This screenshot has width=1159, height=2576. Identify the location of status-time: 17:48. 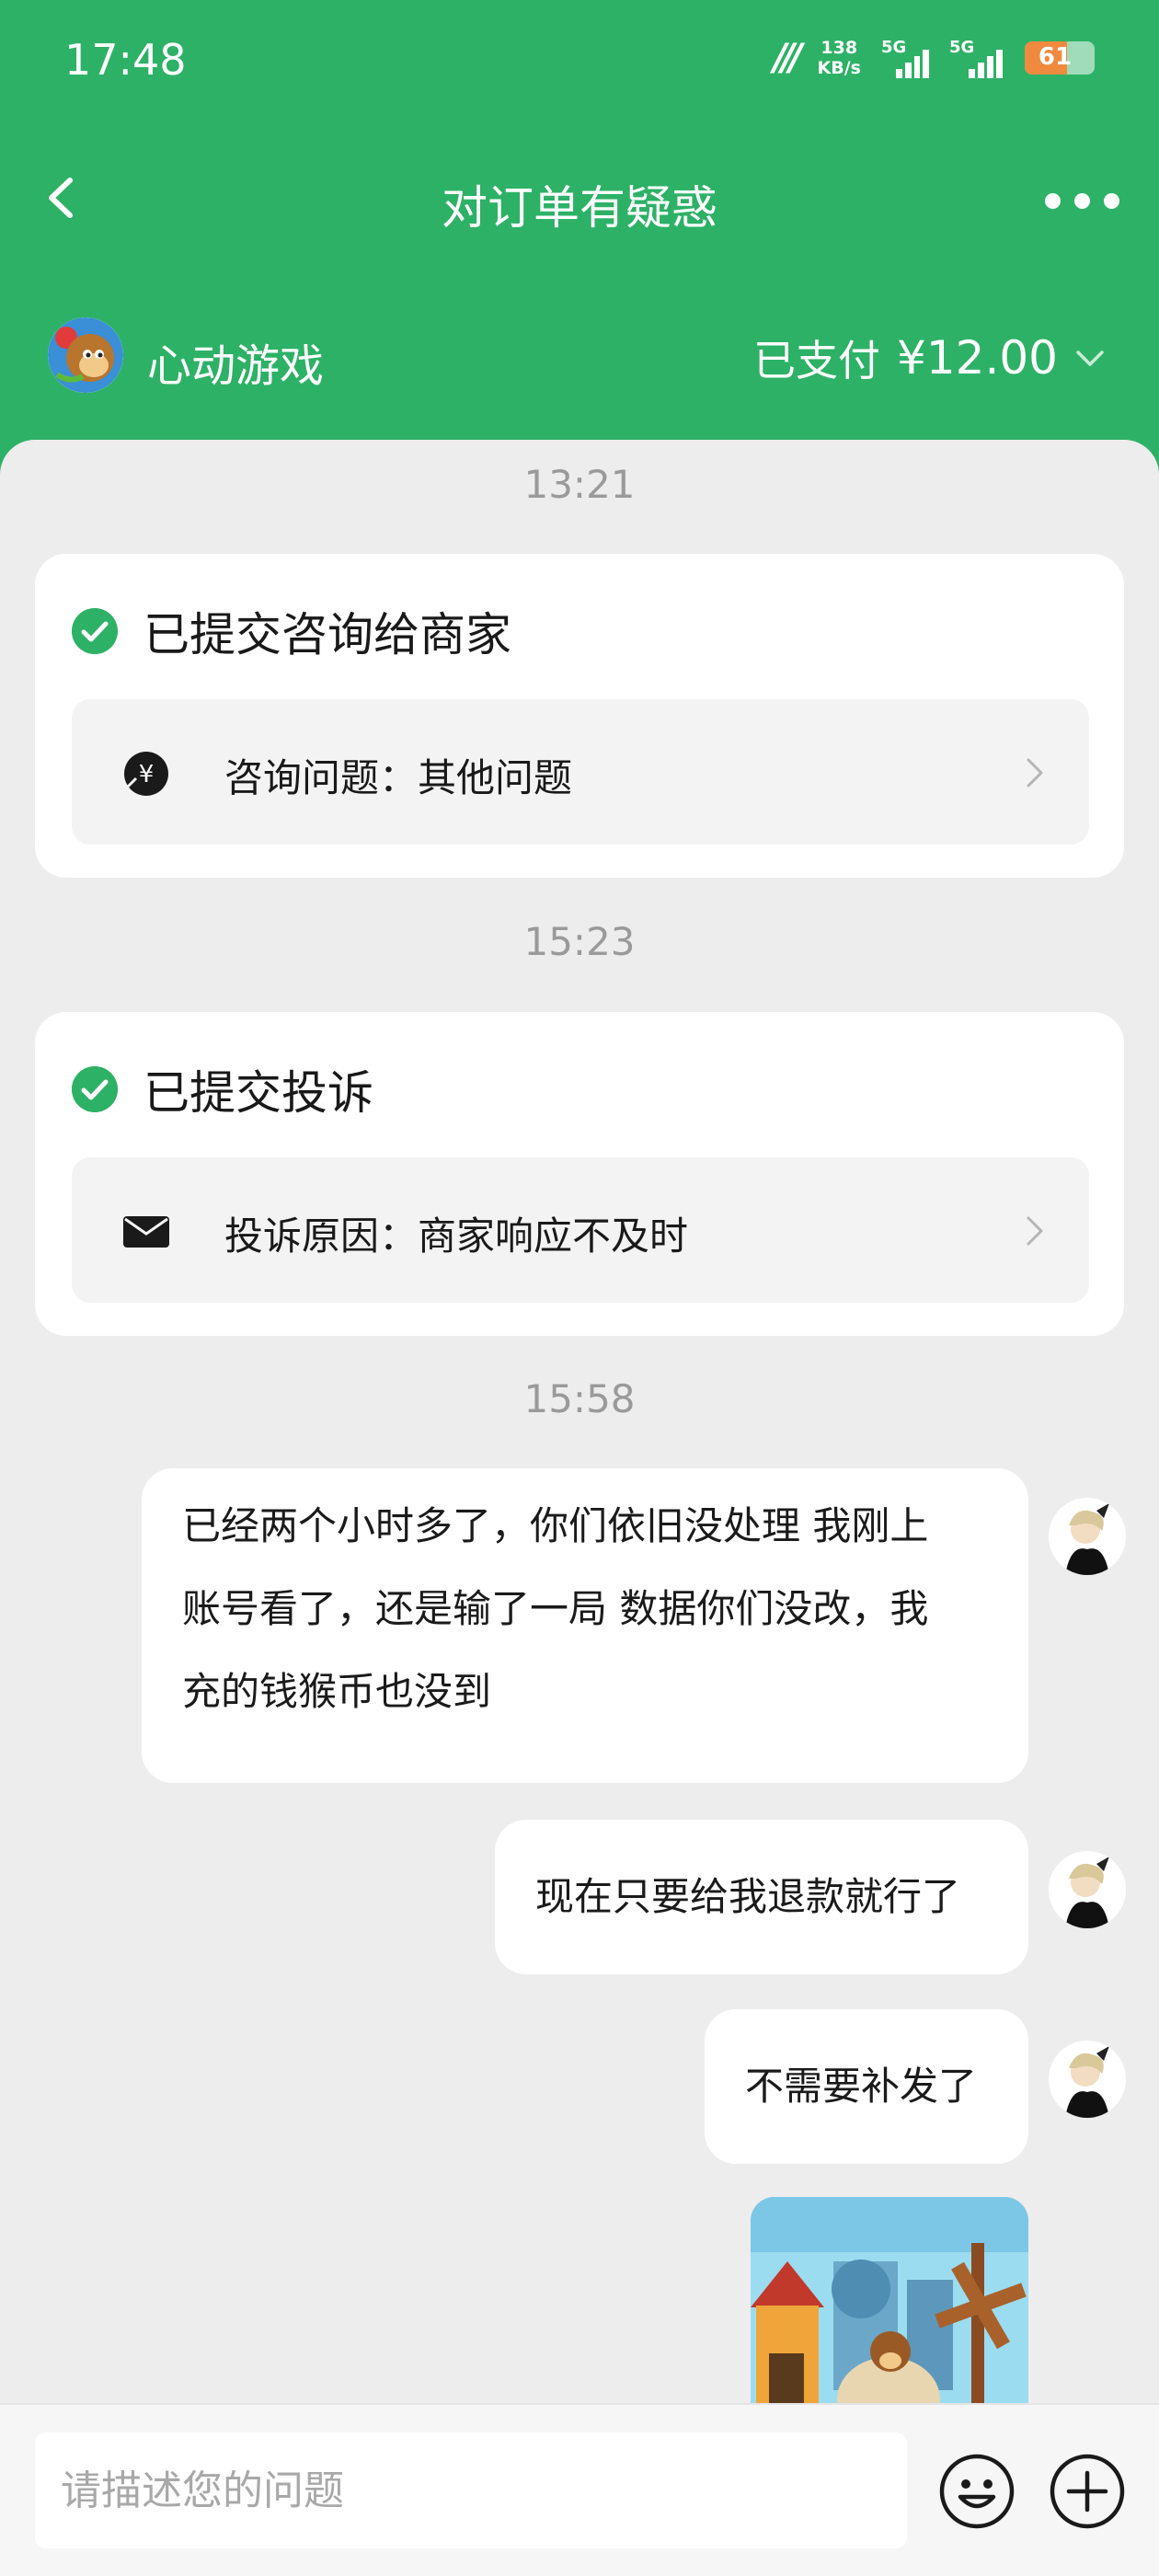
(125, 60).